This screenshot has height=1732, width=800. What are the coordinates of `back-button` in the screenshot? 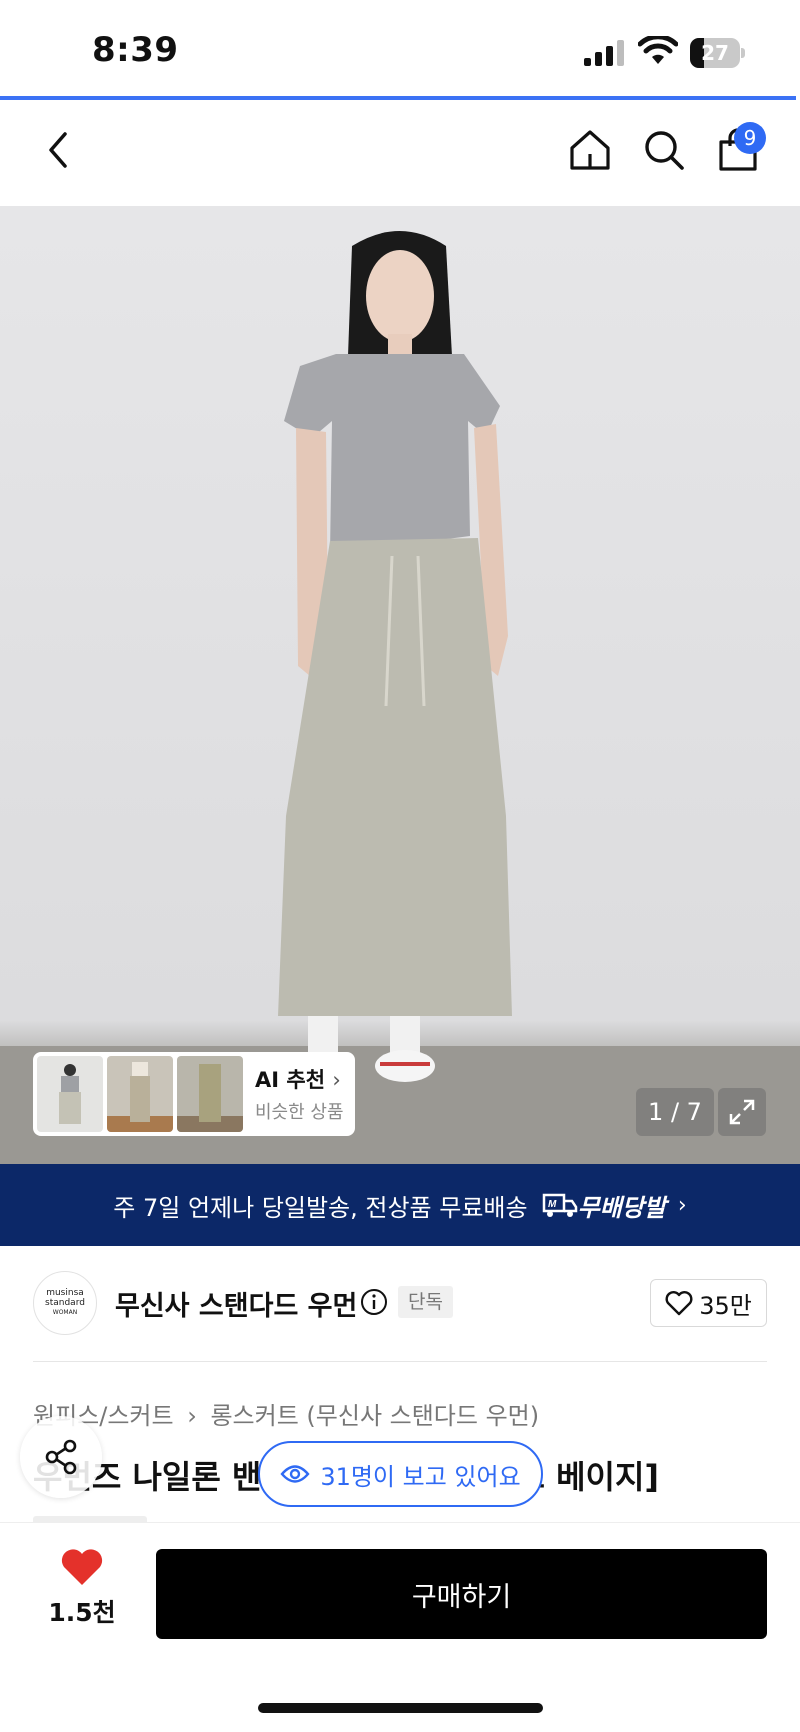 It's located at (58, 150).